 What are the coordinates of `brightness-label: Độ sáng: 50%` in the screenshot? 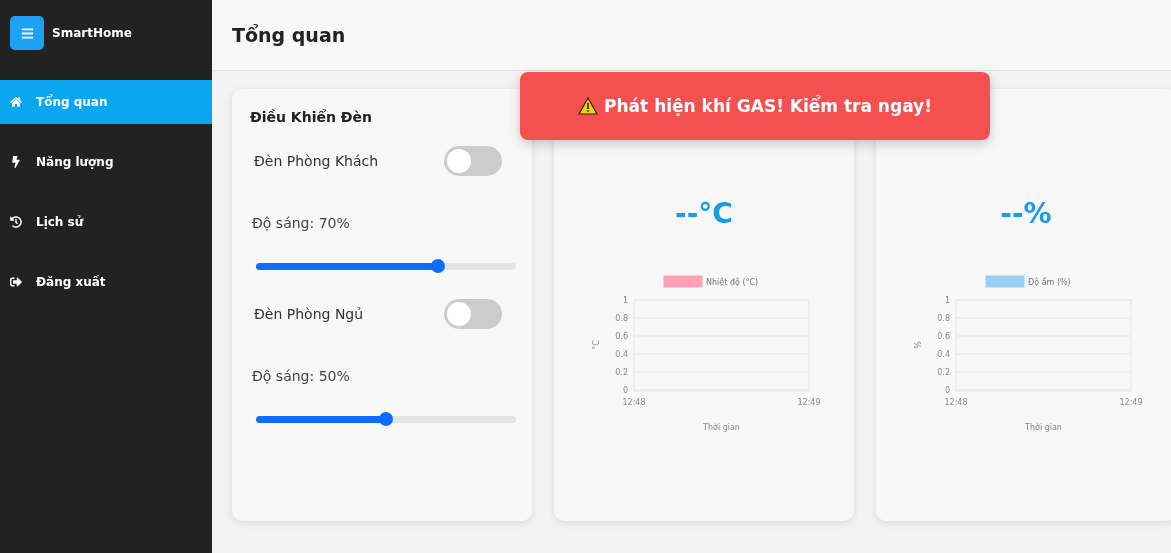 It's located at (301, 376).